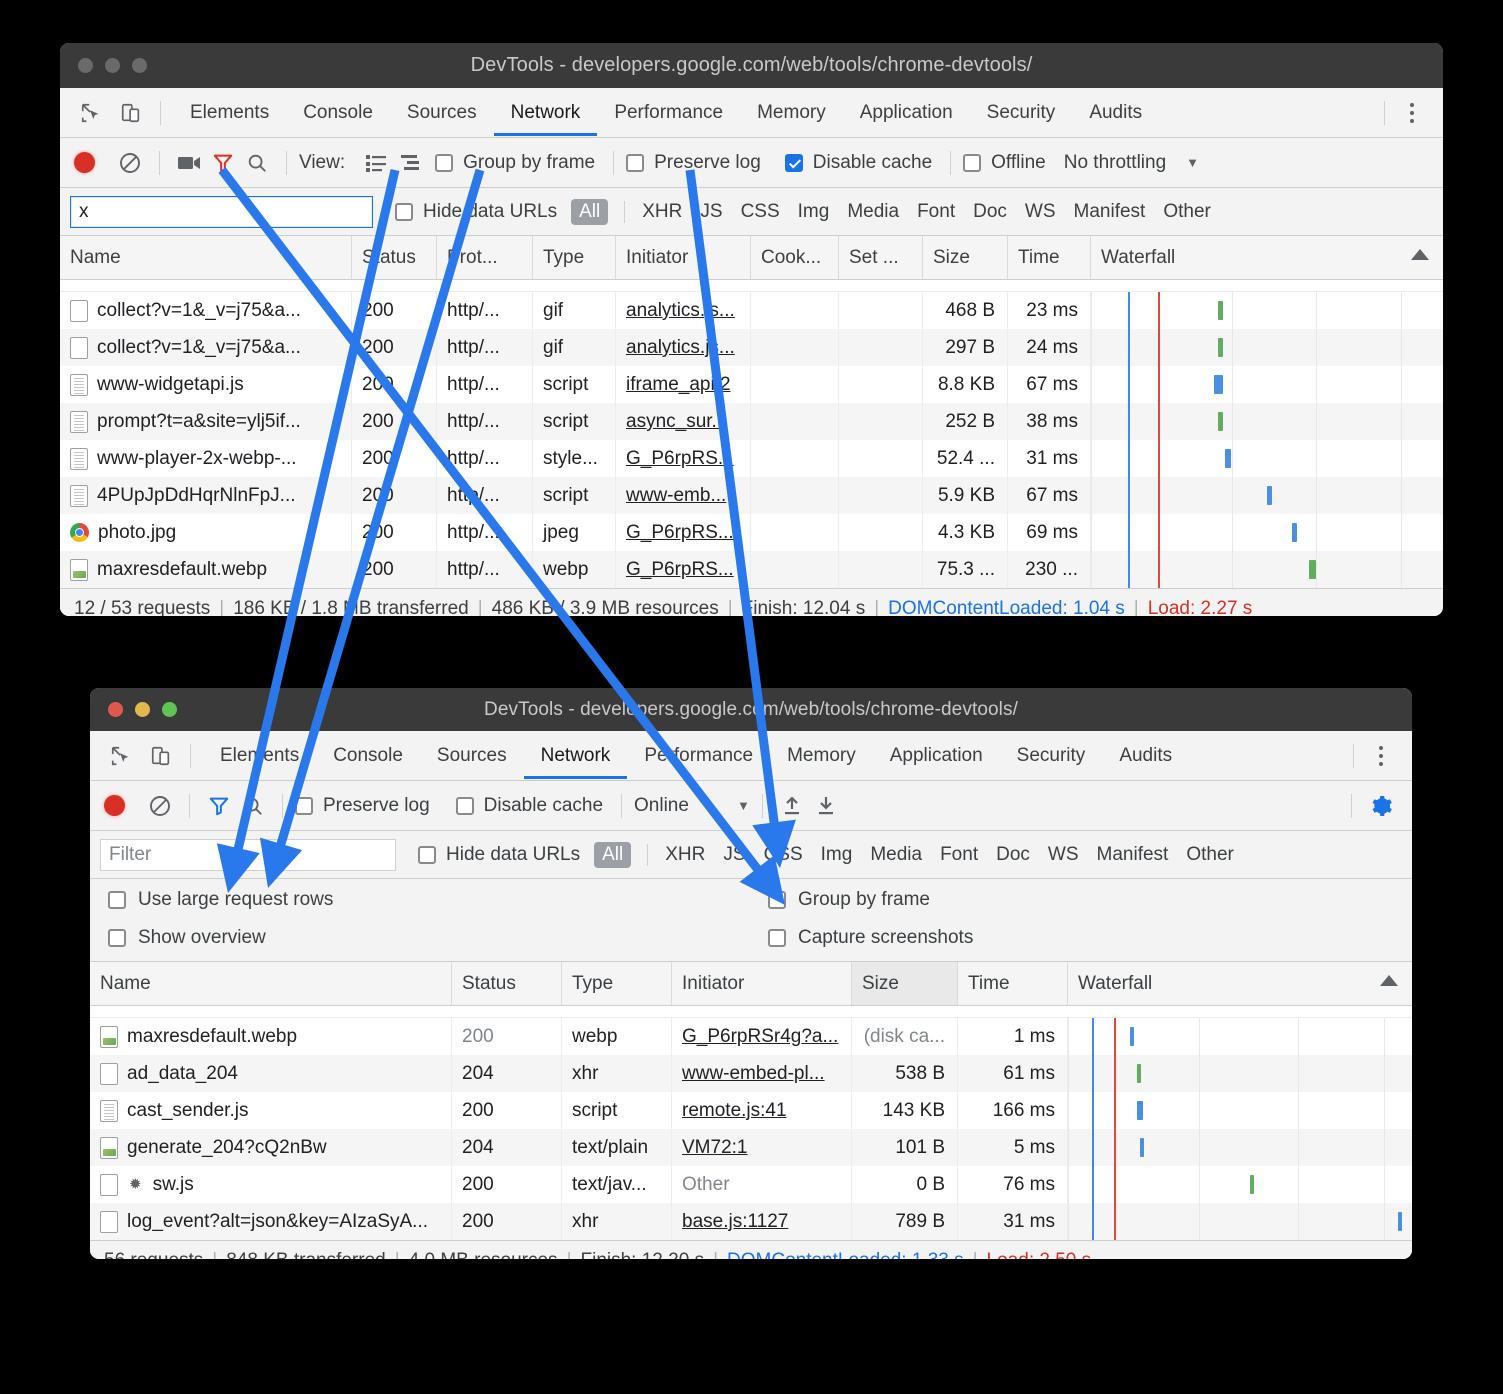 Image resolution: width=1503 pixels, height=1394 pixels. Describe the element at coordinates (112, 65) in the screenshot. I see `minimize-button` at that location.